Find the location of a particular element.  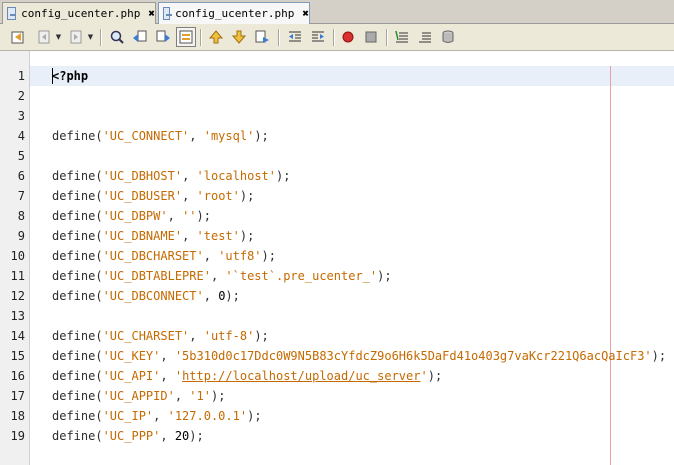

code-text: define('UC_IP', '127.0.0.1'); is located at coordinates (157, 416).